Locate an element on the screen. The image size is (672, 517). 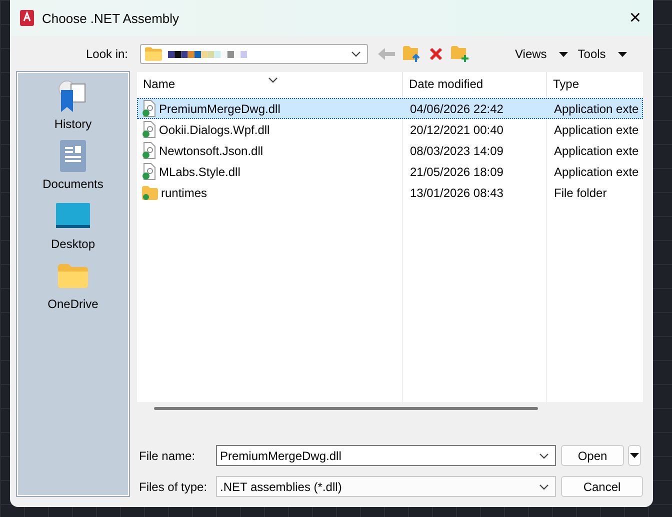
date-cell: 04/06/2026 22:42 is located at coordinates (457, 109).